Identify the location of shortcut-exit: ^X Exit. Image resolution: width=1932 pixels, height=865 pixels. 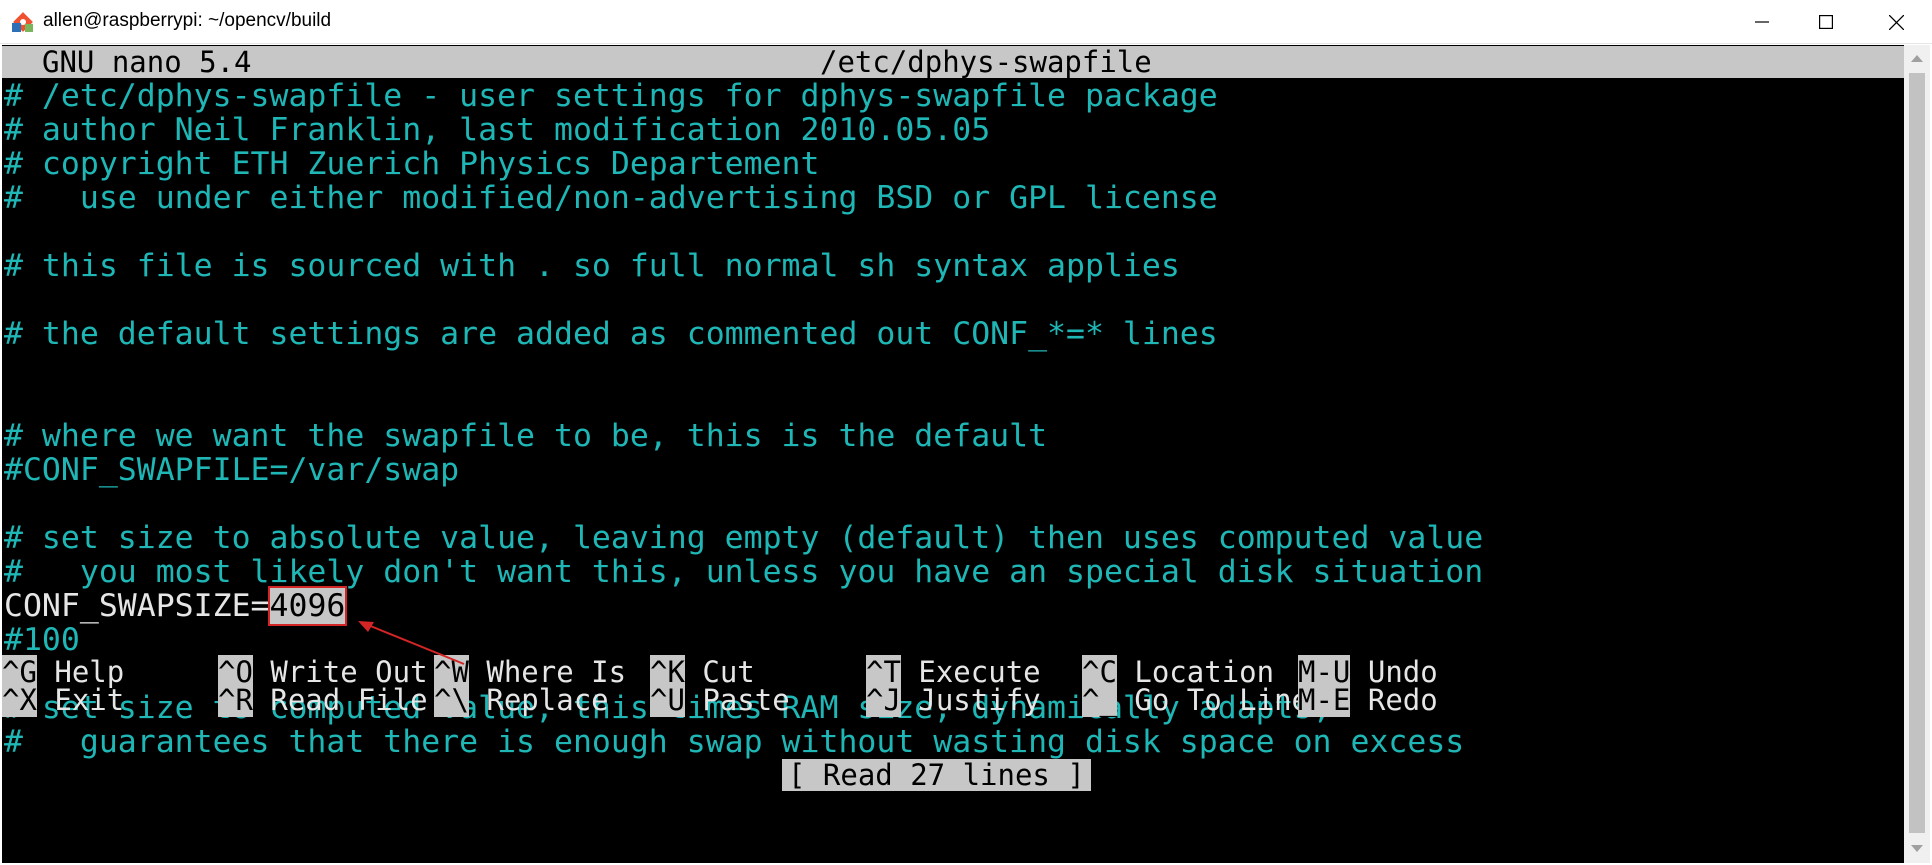
(63, 700).